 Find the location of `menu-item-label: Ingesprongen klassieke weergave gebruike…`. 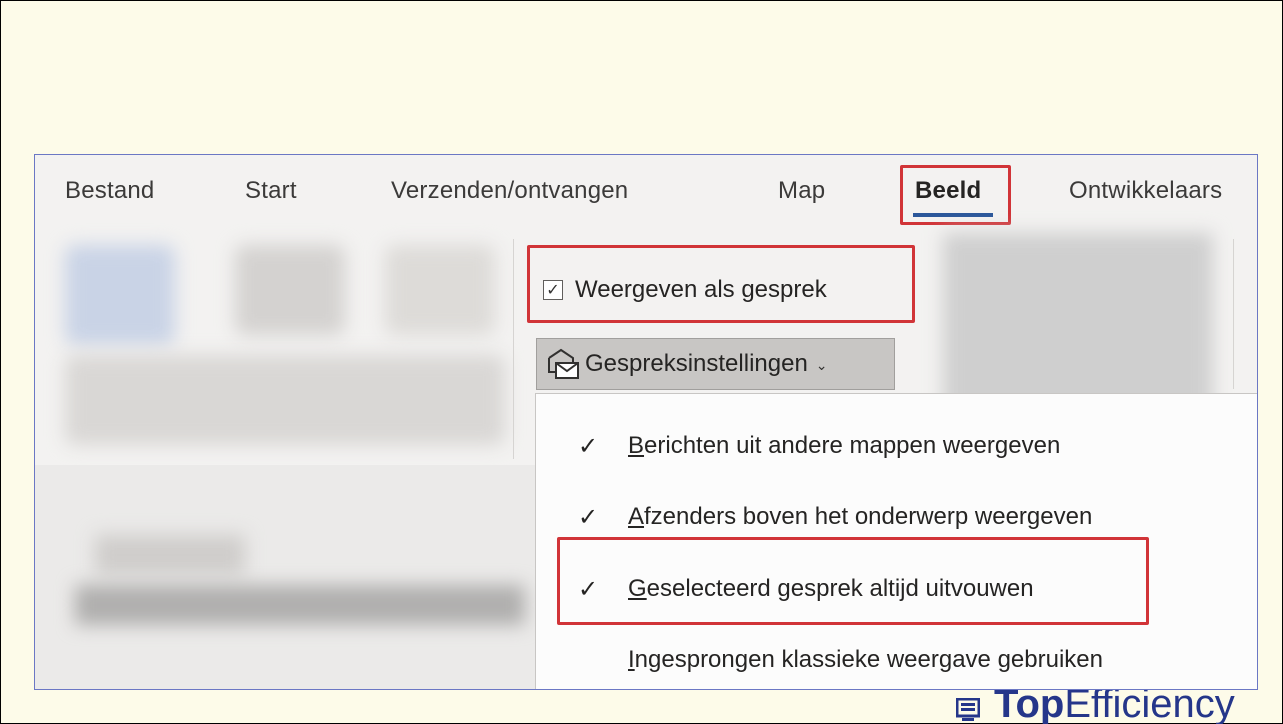

menu-item-label: Ingesprongen klassieke weergave gebruike… is located at coordinates (865, 659).